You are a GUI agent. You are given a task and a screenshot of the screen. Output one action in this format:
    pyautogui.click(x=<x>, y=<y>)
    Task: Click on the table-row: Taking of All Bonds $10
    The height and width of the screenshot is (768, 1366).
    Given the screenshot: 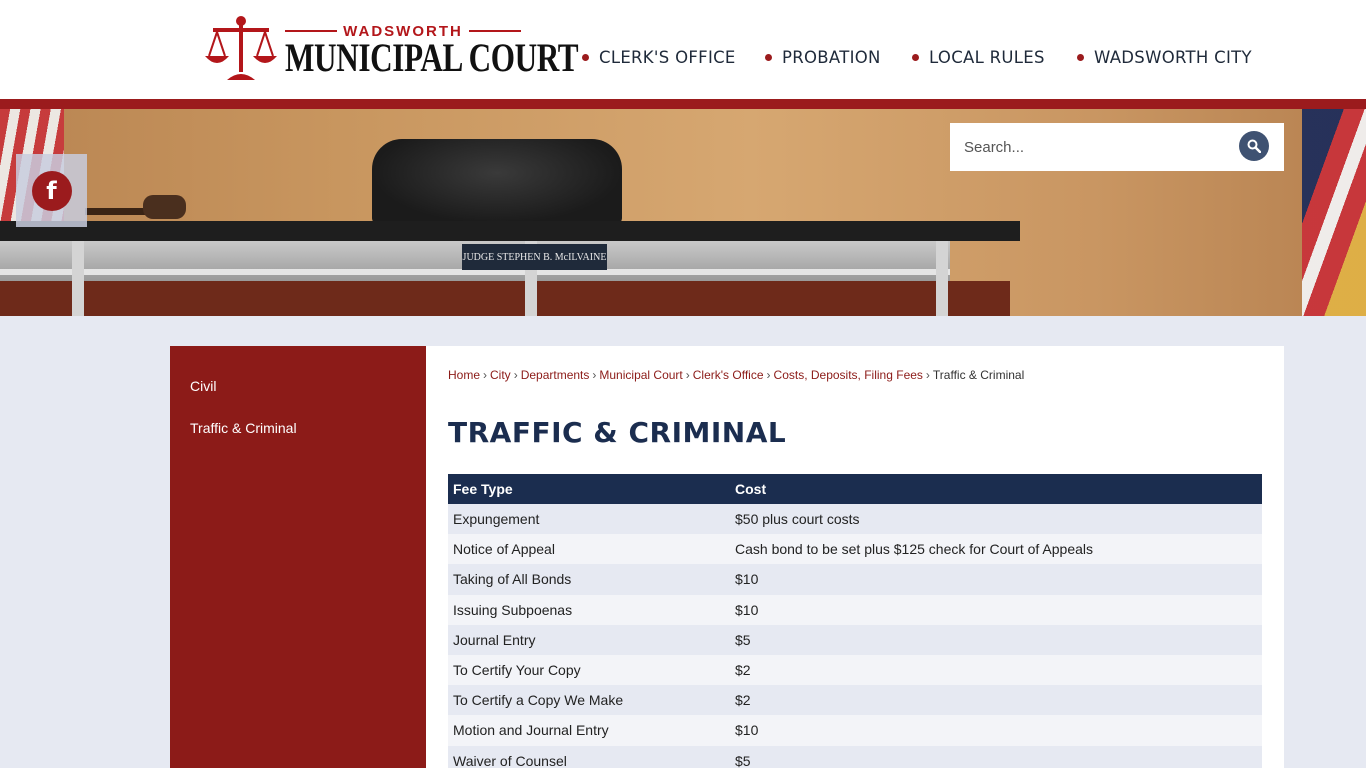 What is the action you would take?
    pyautogui.click(x=855, y=579)
    